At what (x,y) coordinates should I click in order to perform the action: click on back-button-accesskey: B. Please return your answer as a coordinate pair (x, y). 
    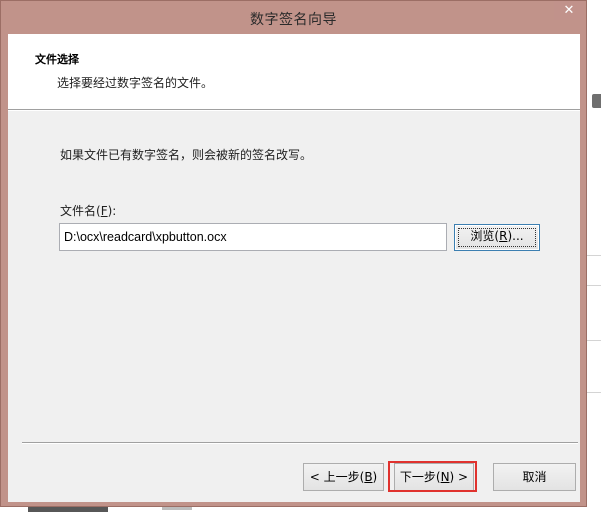
    Looking at the image, I should click on (368, 477).